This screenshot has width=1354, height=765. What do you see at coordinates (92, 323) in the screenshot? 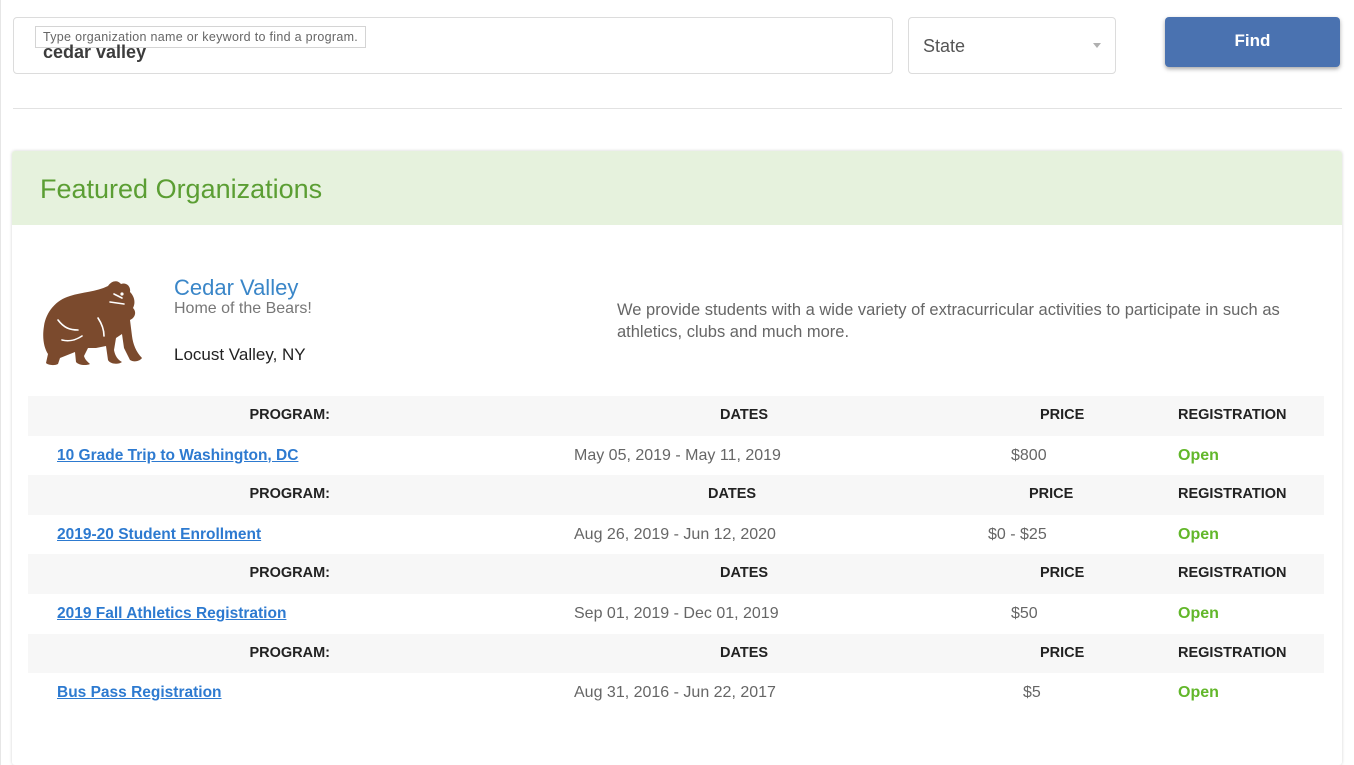
I see `bear-icon` at bounding box center [92, 323].